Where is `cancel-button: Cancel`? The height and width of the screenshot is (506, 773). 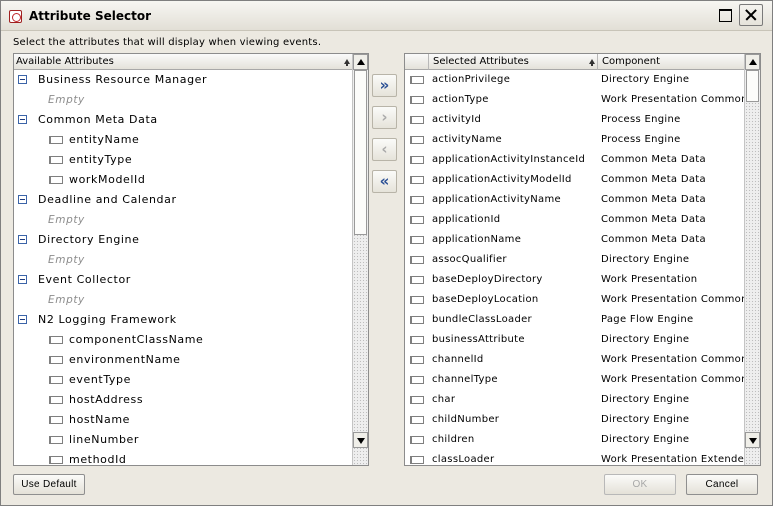 cancel-button: Cancel is located at coordinates (722, 484).